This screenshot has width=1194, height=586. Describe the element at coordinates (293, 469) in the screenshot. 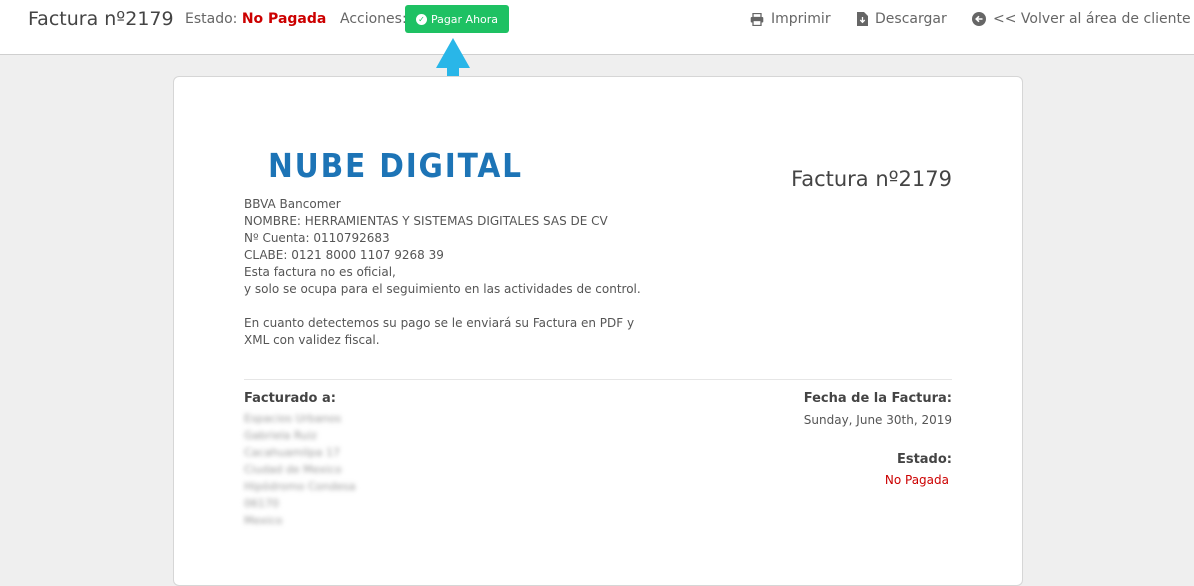

I see `address-line: Ciudad de Mexico` at that location.